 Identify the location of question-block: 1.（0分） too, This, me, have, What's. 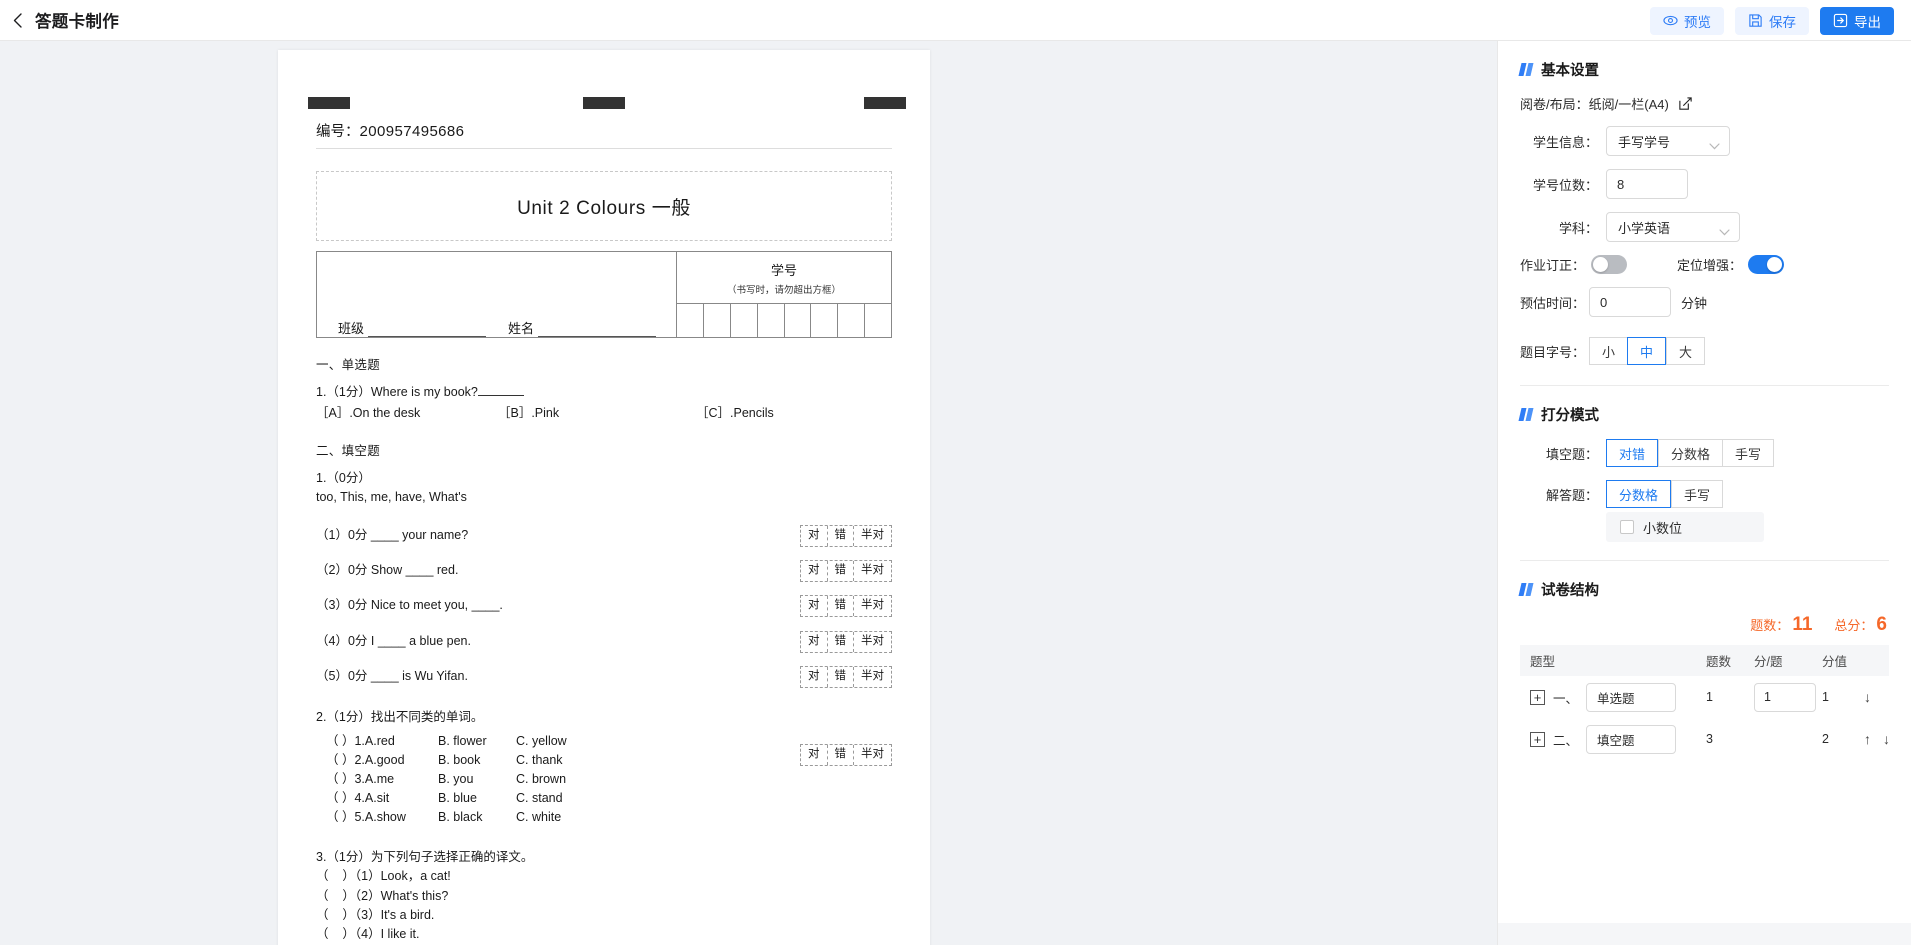
(604, 488).